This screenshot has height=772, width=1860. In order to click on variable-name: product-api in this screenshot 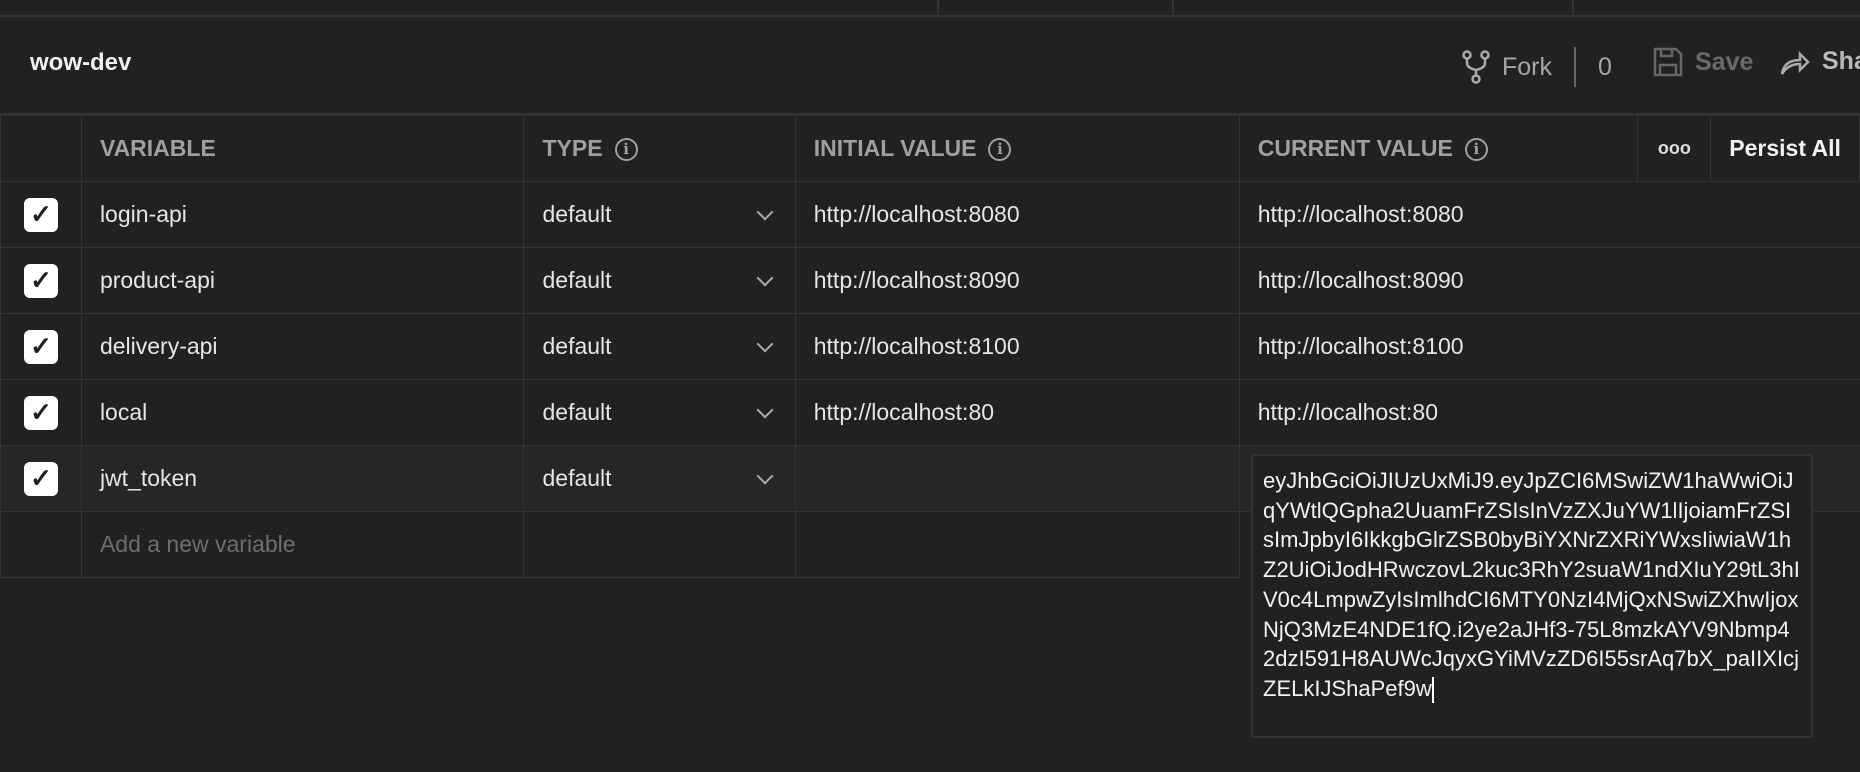, I will do `click(302, 280)`.